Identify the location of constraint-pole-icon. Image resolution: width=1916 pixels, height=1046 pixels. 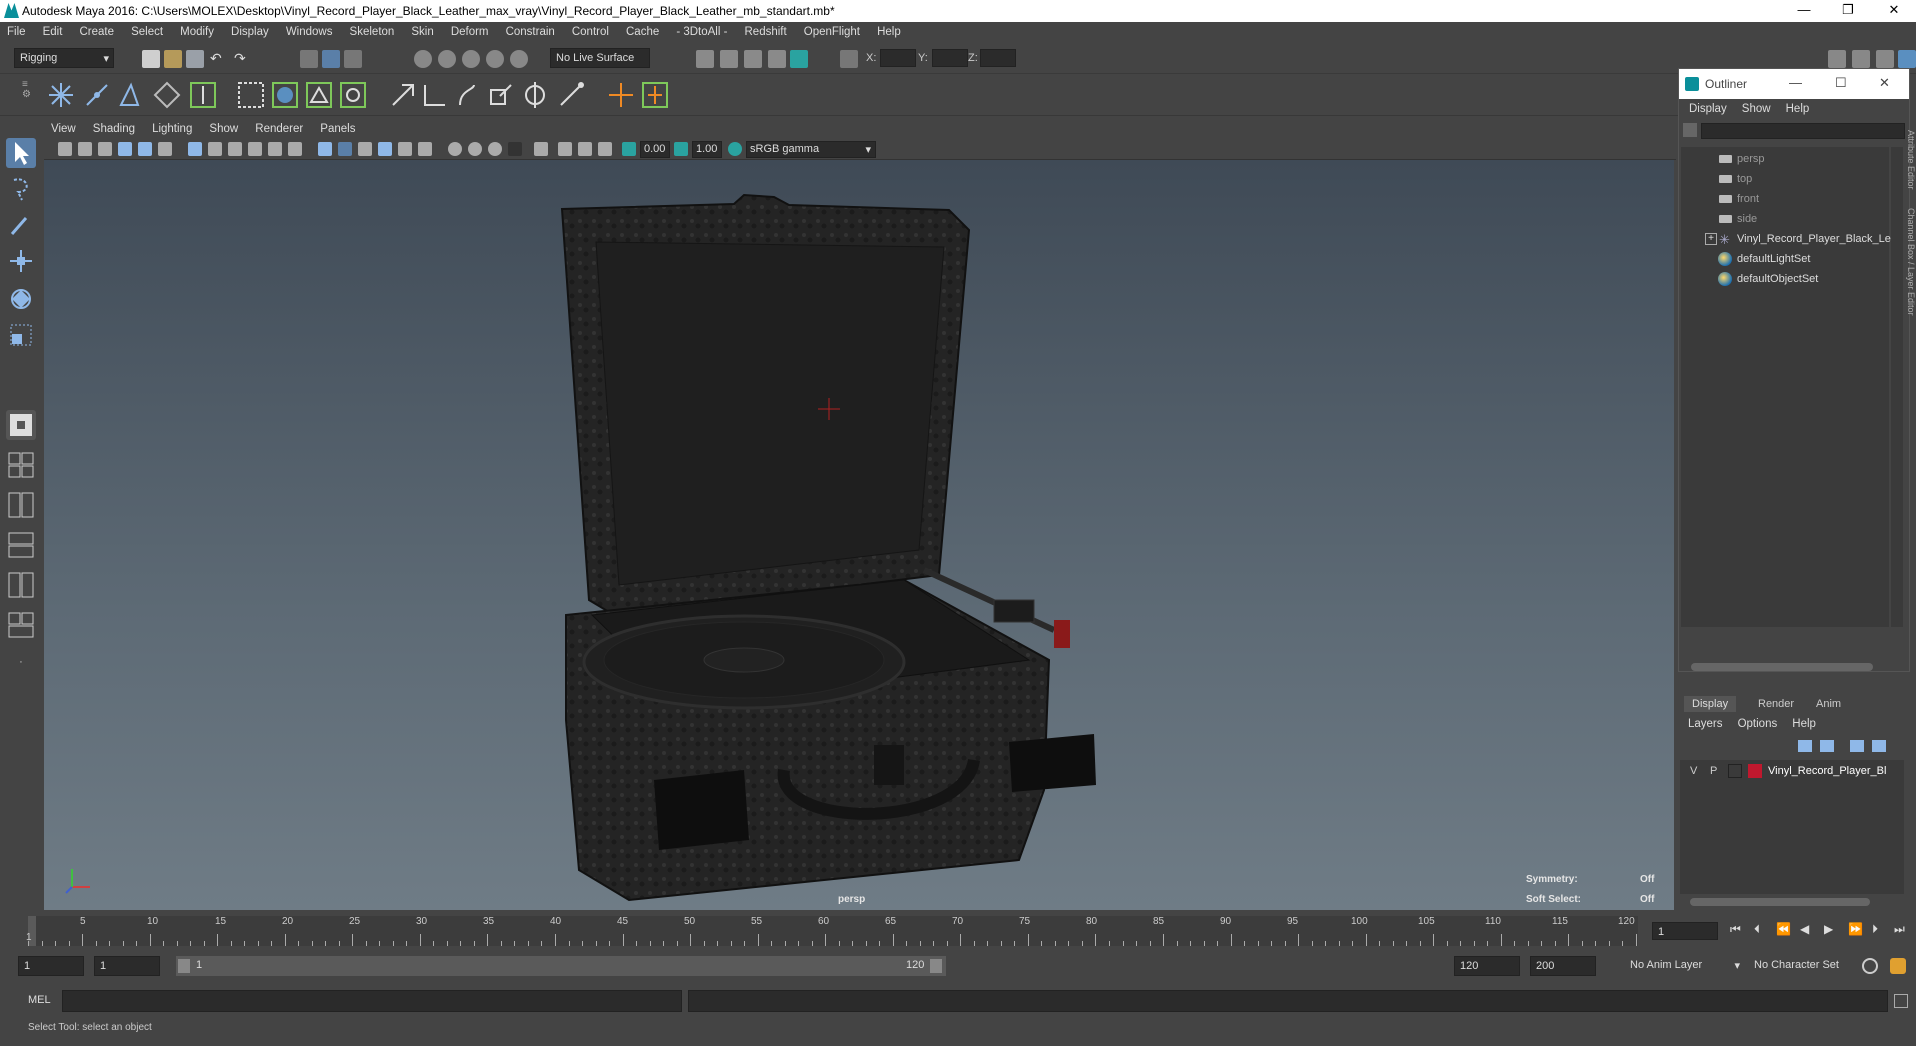
(571, 95).